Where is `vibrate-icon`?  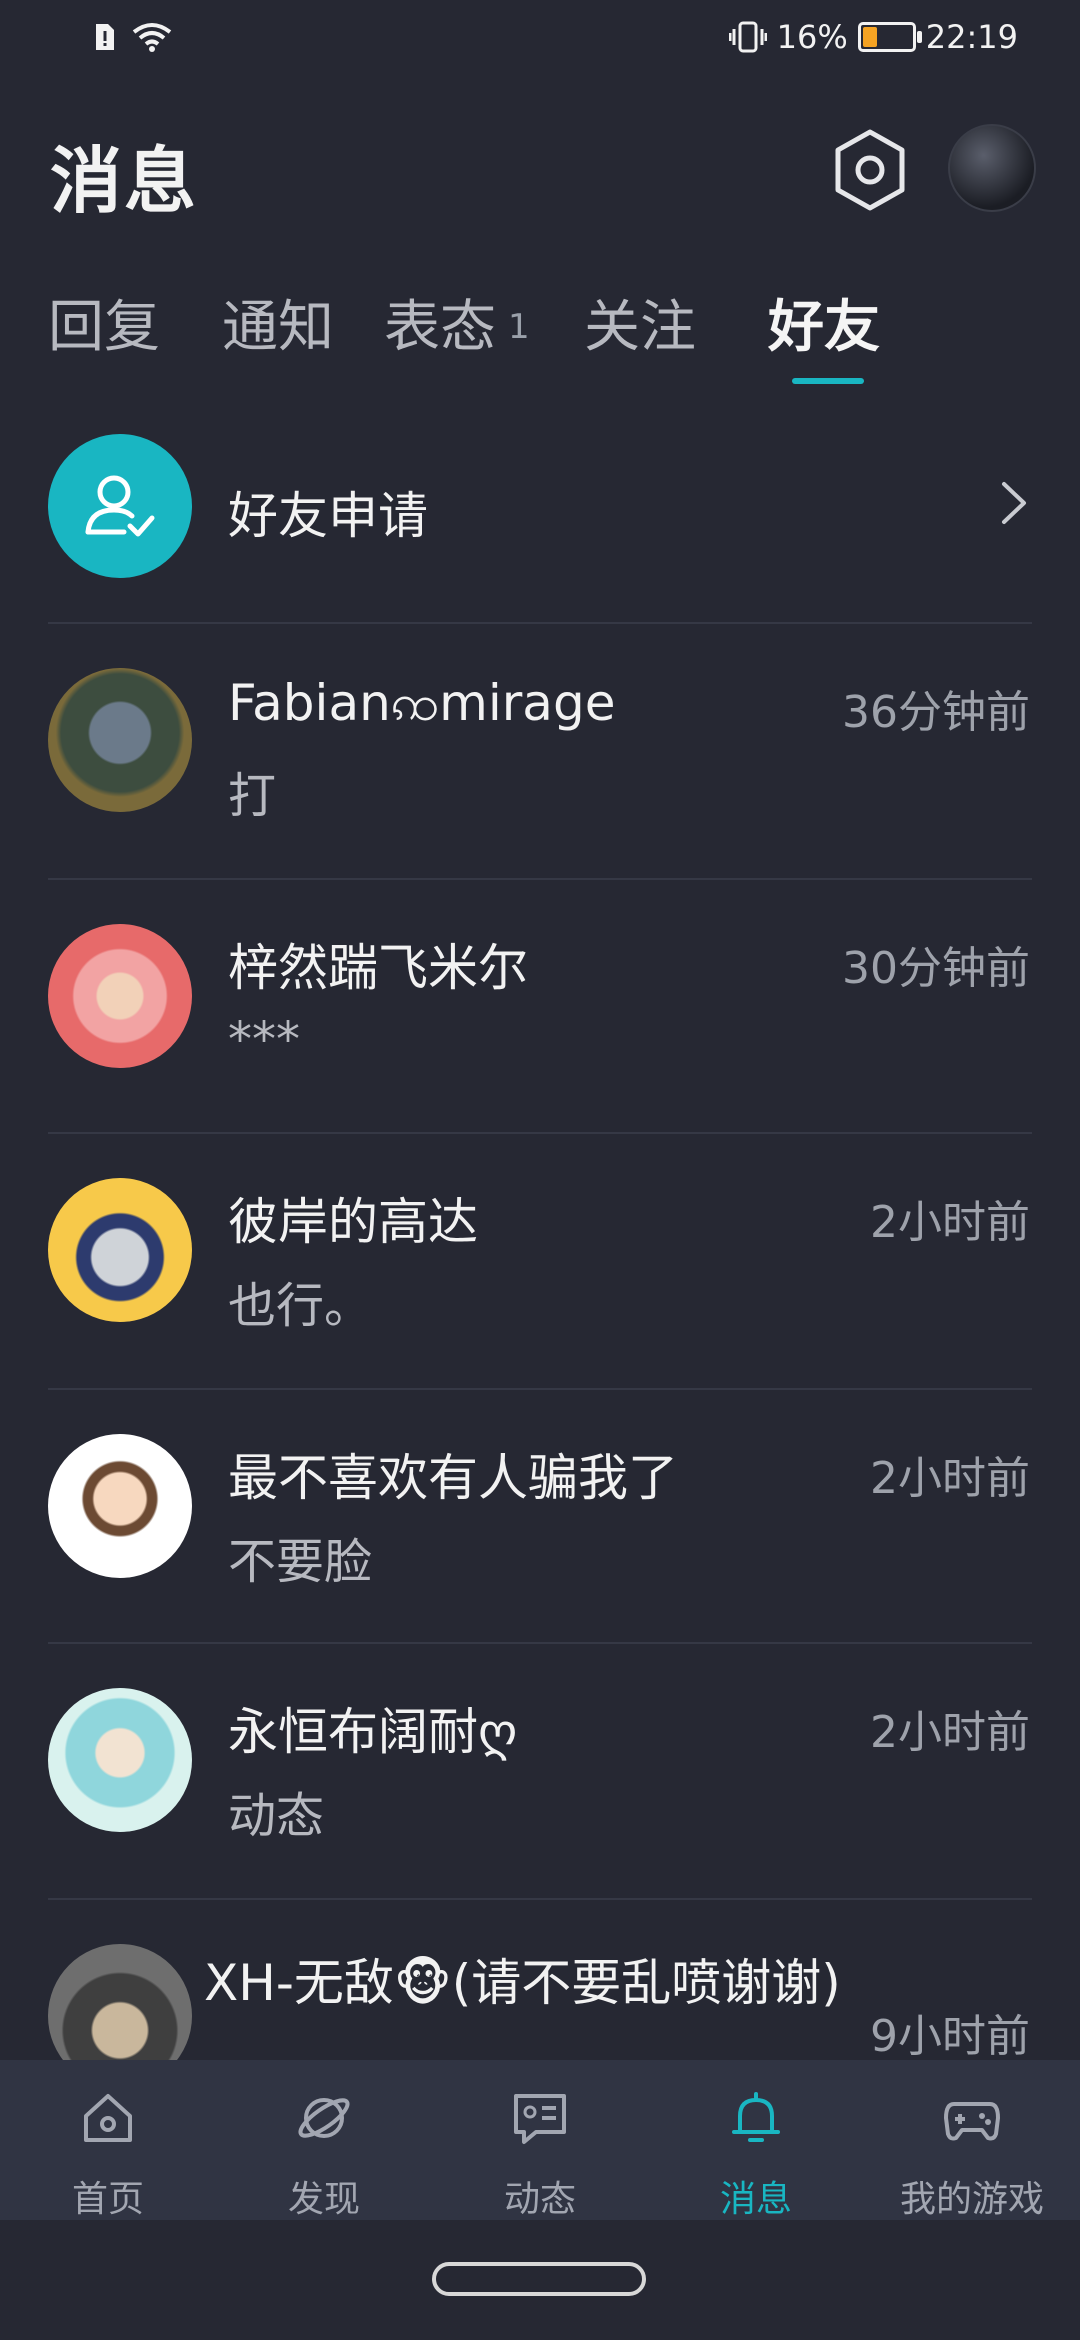 vibrate-icon is located at coordinates (747, 37).